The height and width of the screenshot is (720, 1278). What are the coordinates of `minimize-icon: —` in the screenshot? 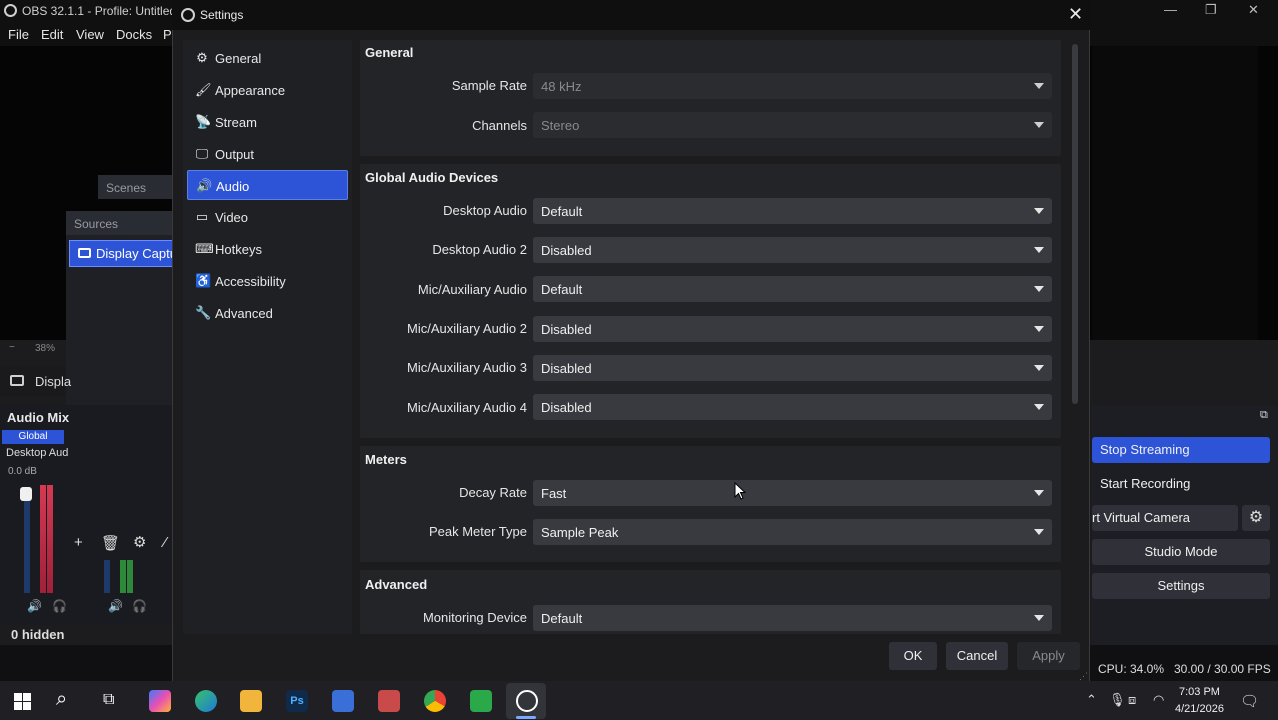 It's located at (1170, 9).